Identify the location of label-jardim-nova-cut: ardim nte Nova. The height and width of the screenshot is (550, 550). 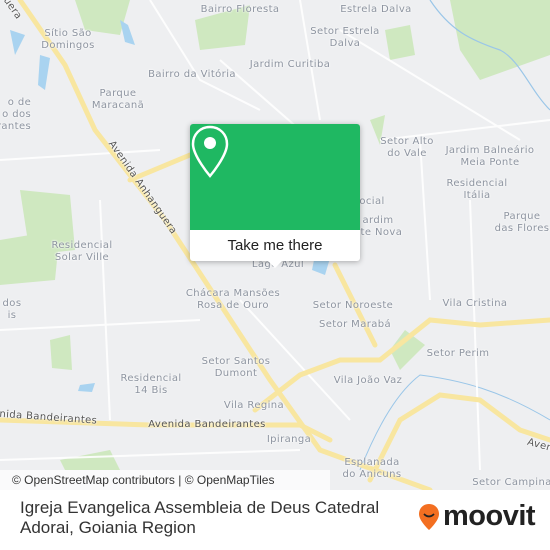
(378, 226).